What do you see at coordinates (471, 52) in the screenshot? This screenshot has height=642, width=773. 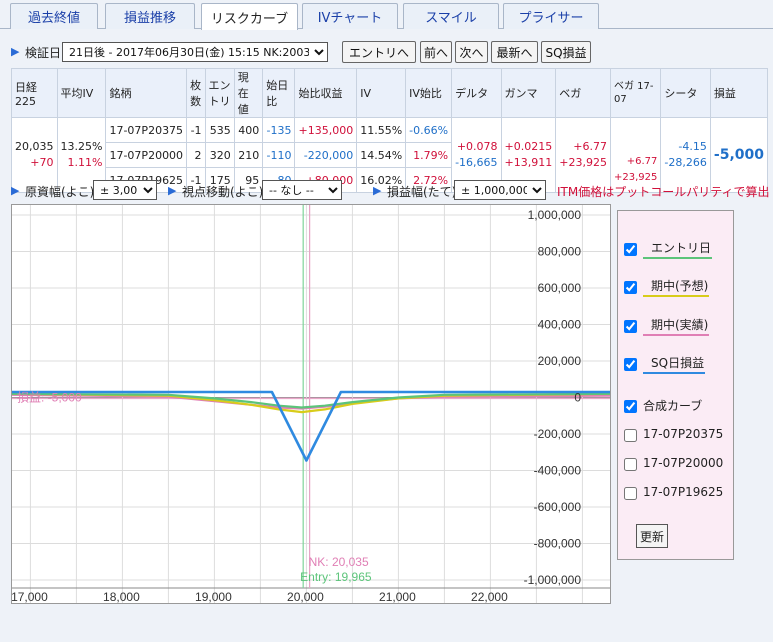 I see `next-button: 次へ` at bounding box center [471, 52].